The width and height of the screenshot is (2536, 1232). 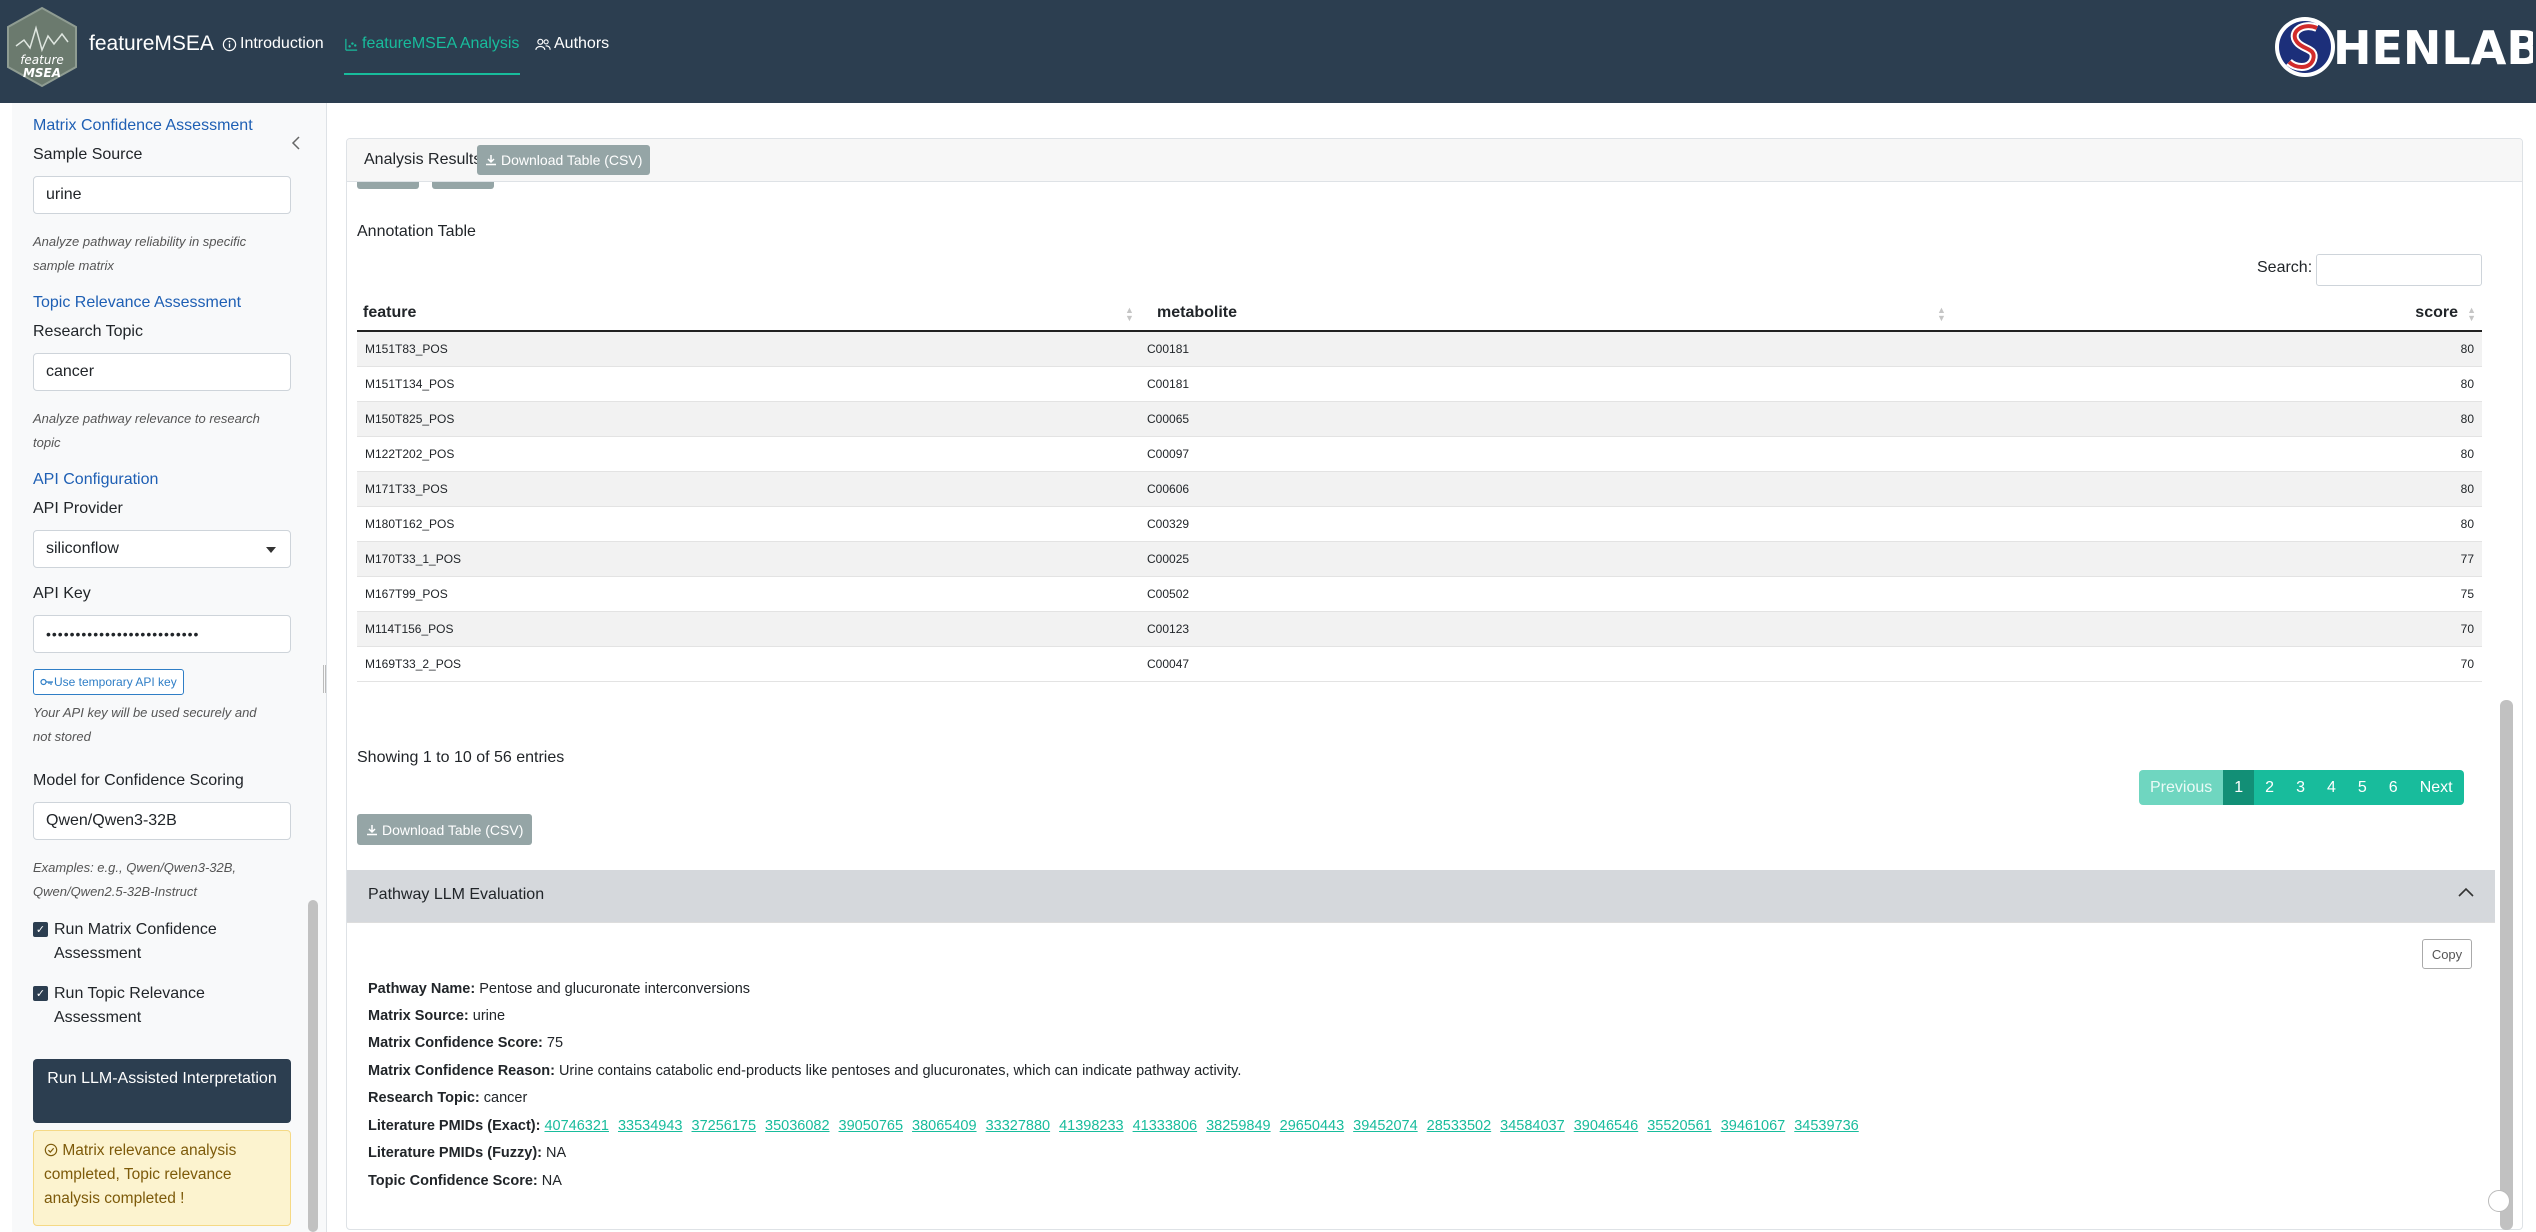 I want to click on column-header-metabolite: metabolite, so click(x=1197, y=313).